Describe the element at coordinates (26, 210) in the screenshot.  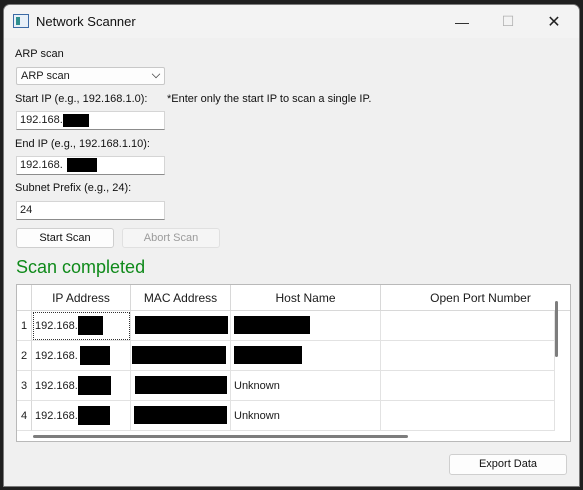
I see `subnet-value: 24` at that location.